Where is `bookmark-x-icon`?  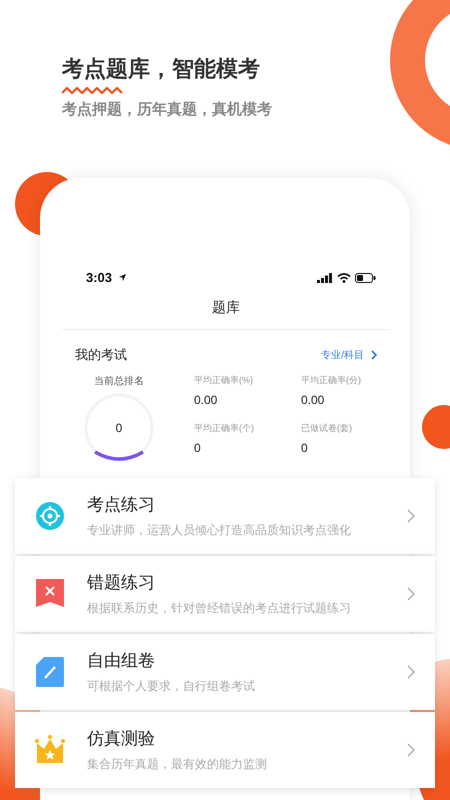
bookmark-x-icon is located at coordinates (50, 594).